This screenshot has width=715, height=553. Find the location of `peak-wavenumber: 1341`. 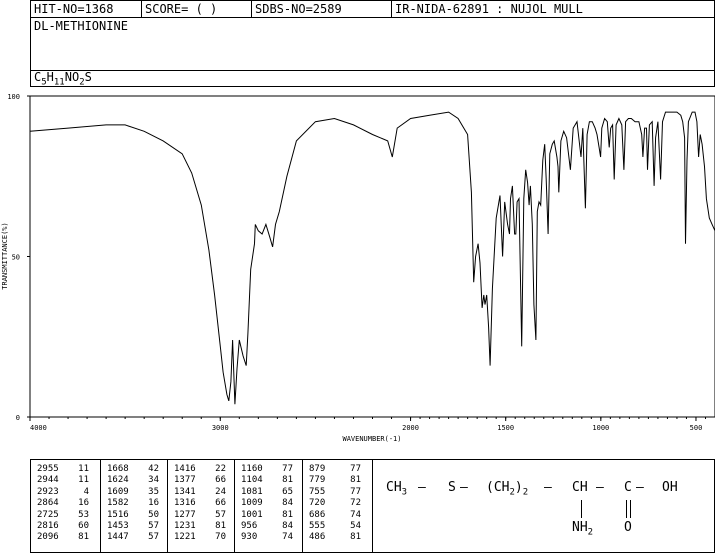

peak-wavenumber: 1341 is located at coordinates (185, 491).